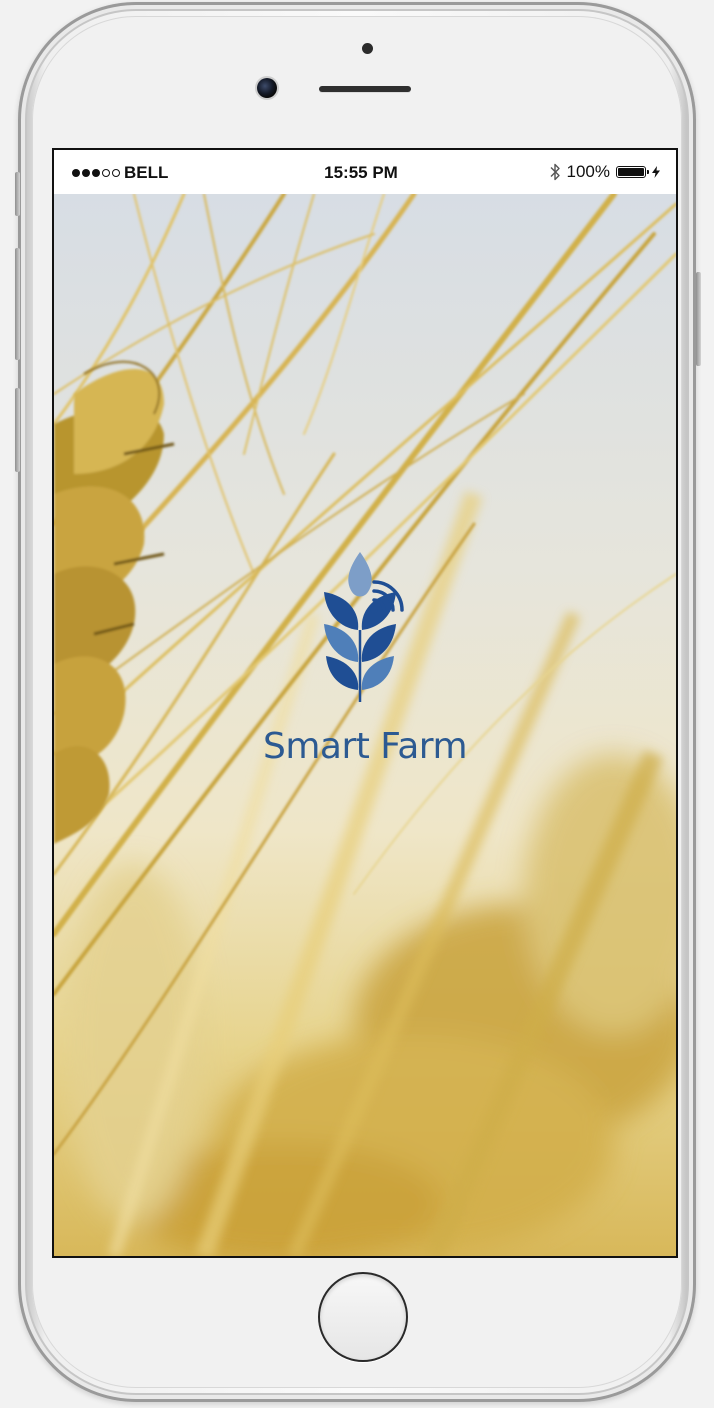 The width and height of the screenshot is (714, 1408). What do you see at coordinates (698, 319) in the screenshot?
I see `power-button` at bounding box center [698, 319].